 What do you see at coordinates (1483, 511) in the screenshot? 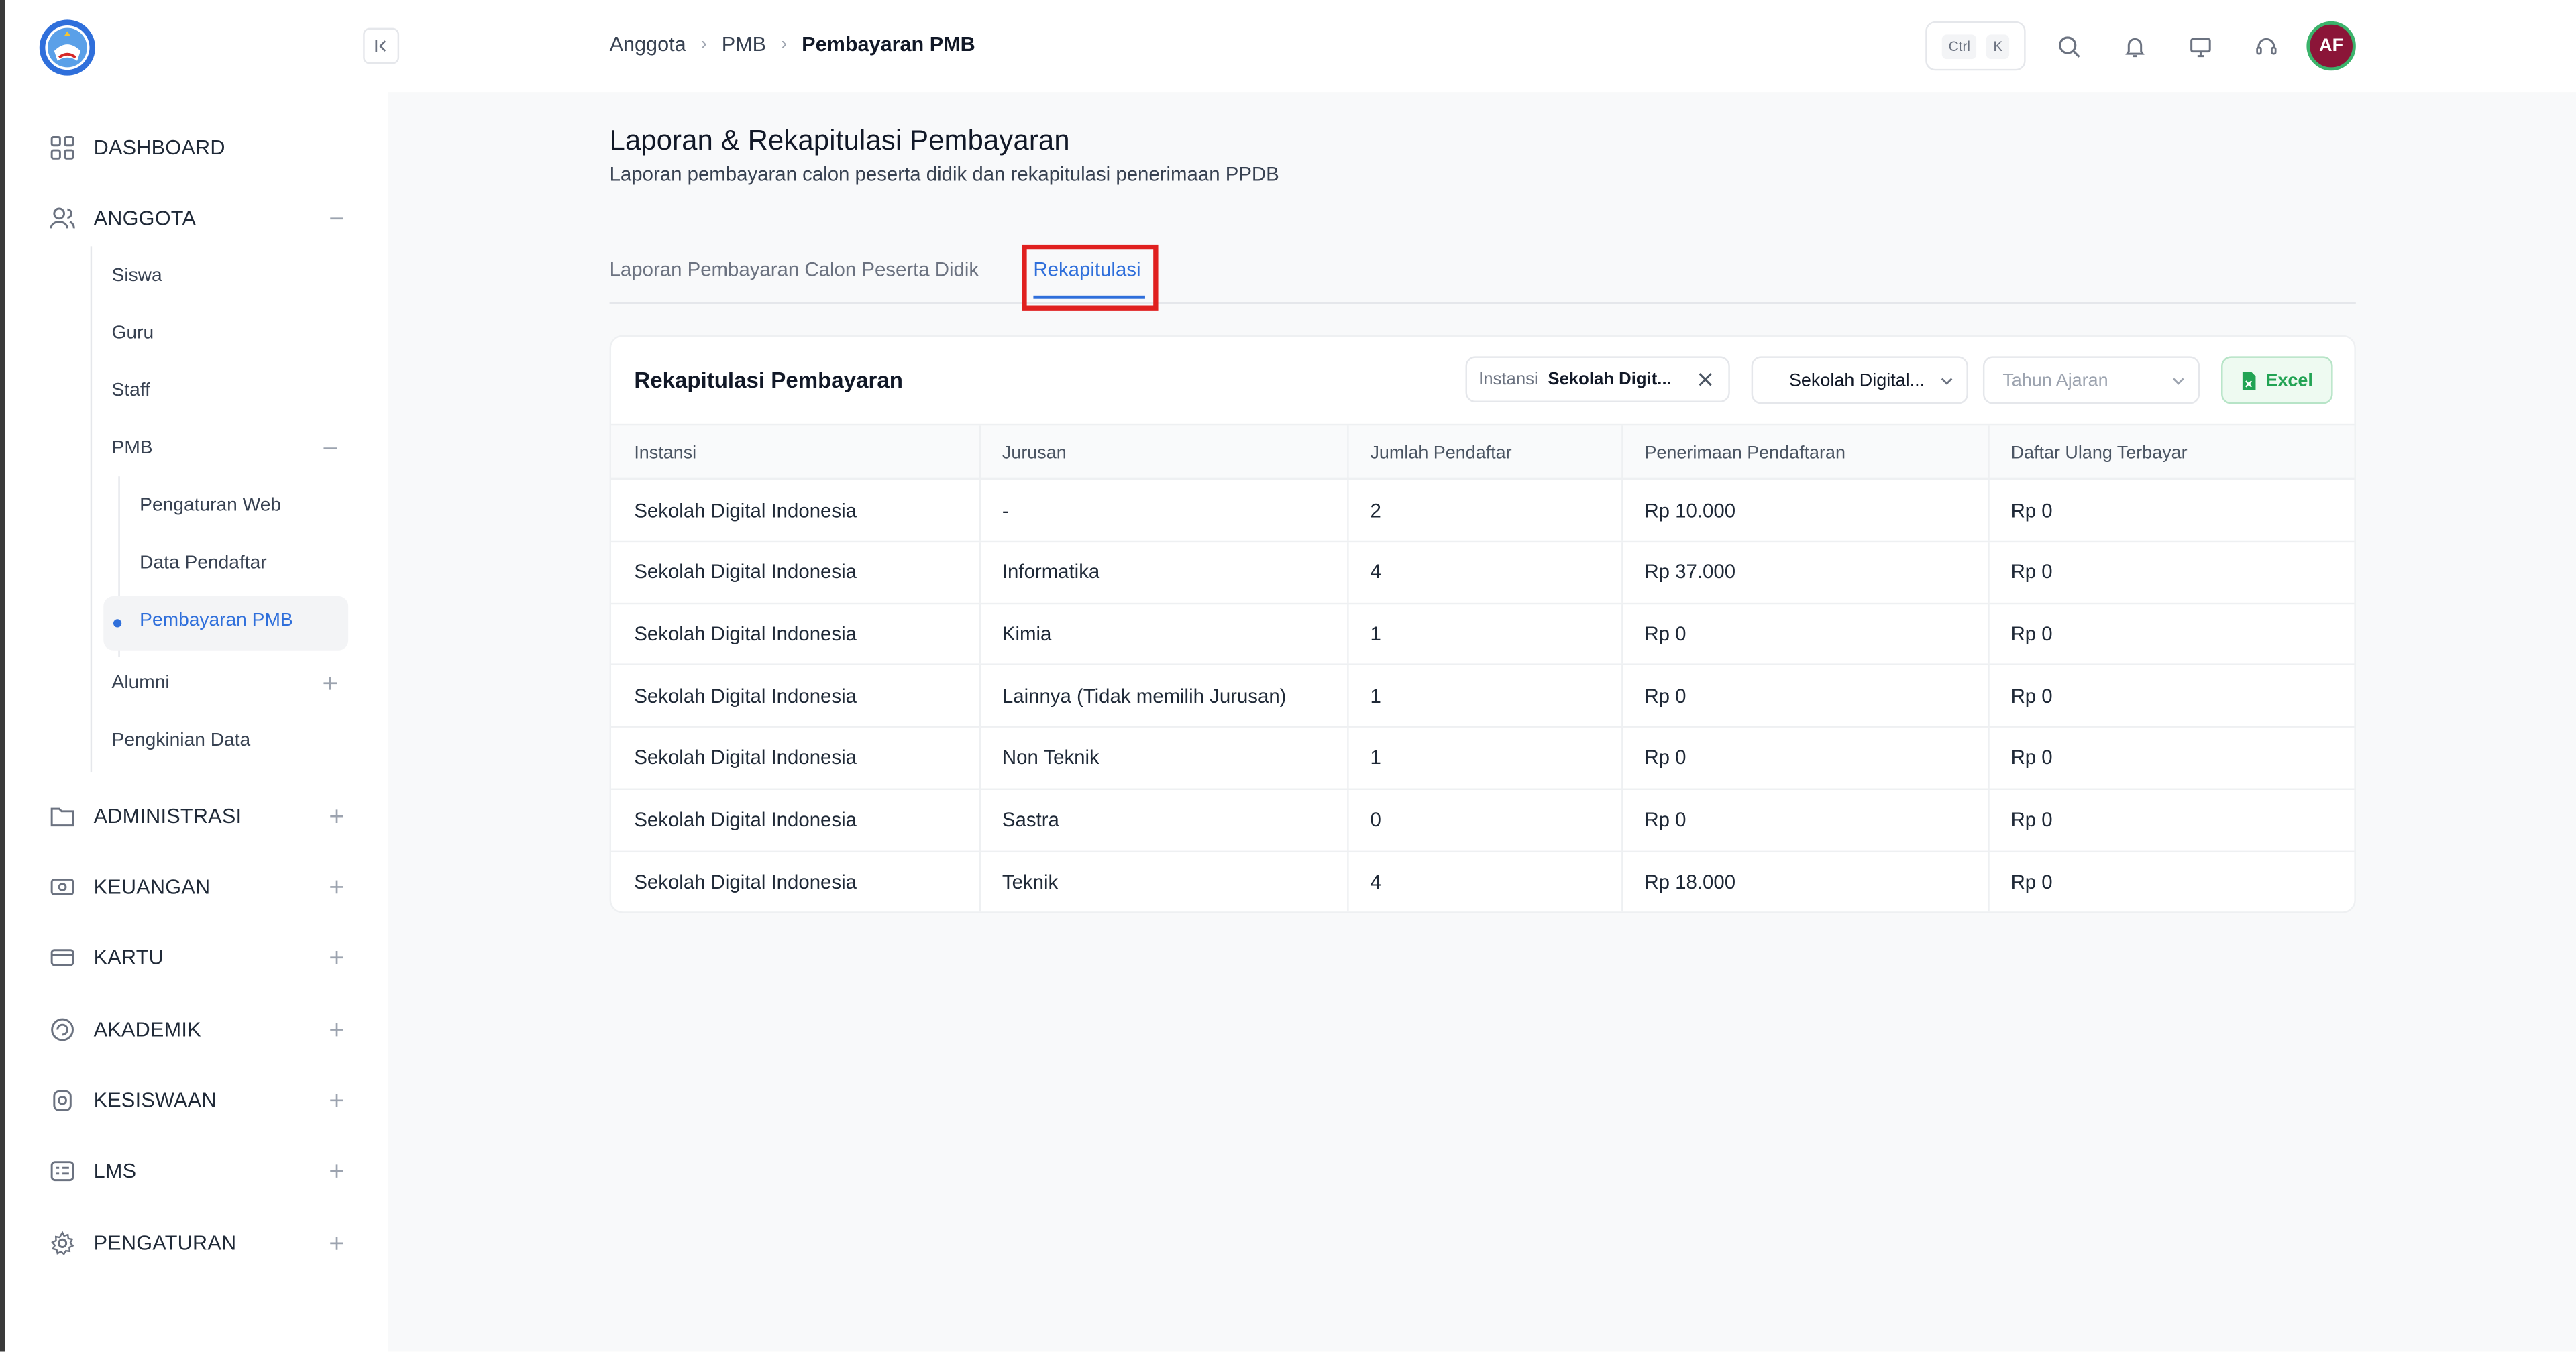
I see `table-row: Sekolah Digital Indonesia - 2 Rp 10.000 Rp 0` at bounding box center [1483, 511].